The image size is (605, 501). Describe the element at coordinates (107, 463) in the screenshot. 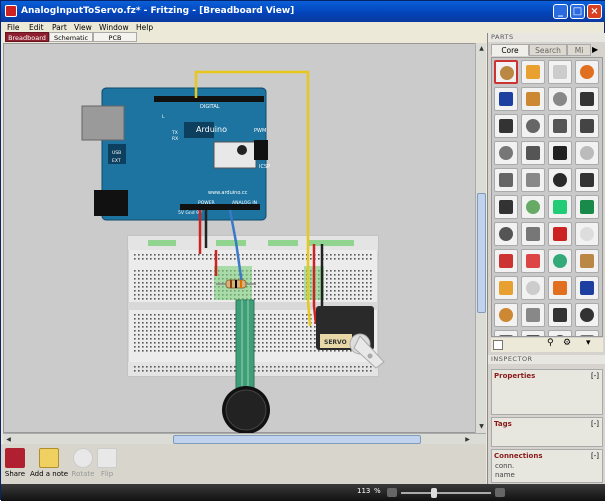

I see `flip-button: Flip` at that location.